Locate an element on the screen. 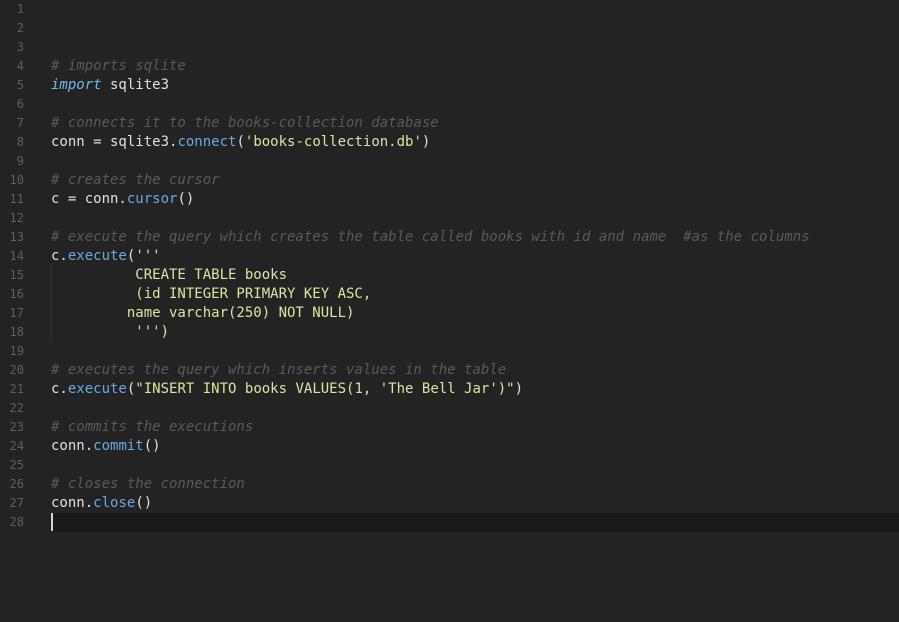 The height and width of the screenshot is (622, 899). line-number: 28 is located at coordinates (16, 522).